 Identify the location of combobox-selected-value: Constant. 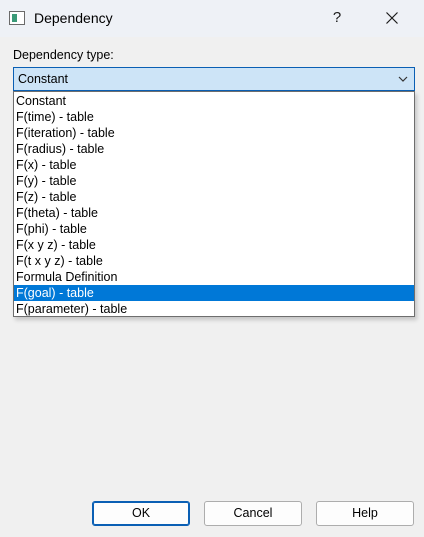
(43, 79).